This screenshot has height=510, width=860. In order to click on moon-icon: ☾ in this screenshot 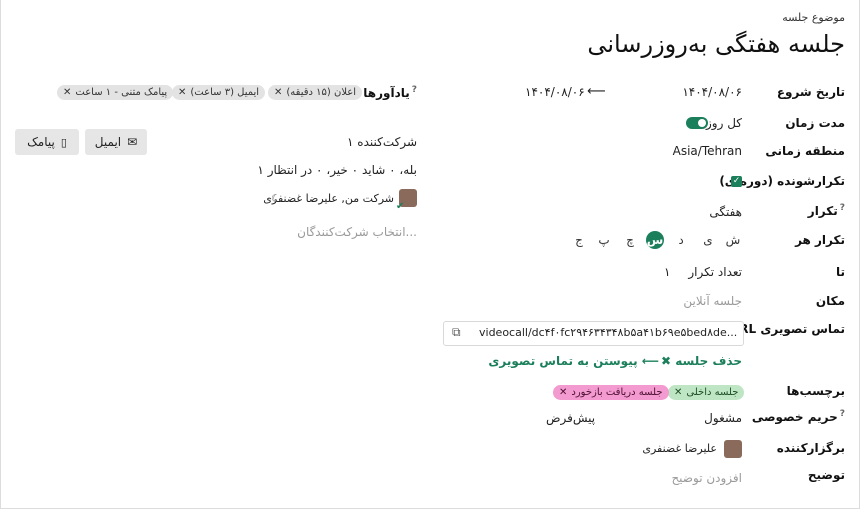, I will do `click(276, 198)`.